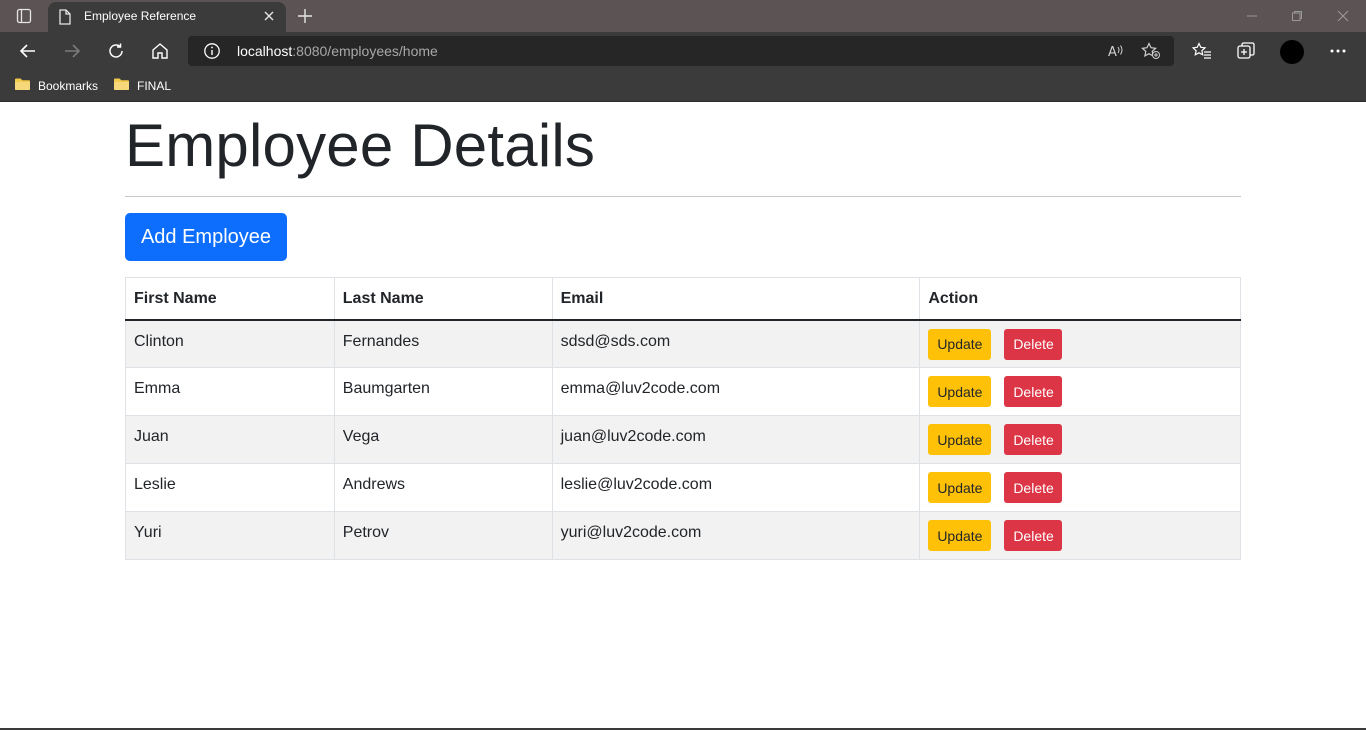  Describe the element at coordinates (230, 391) in the screenshot. I see `cell-first-name: Emma` at that location.